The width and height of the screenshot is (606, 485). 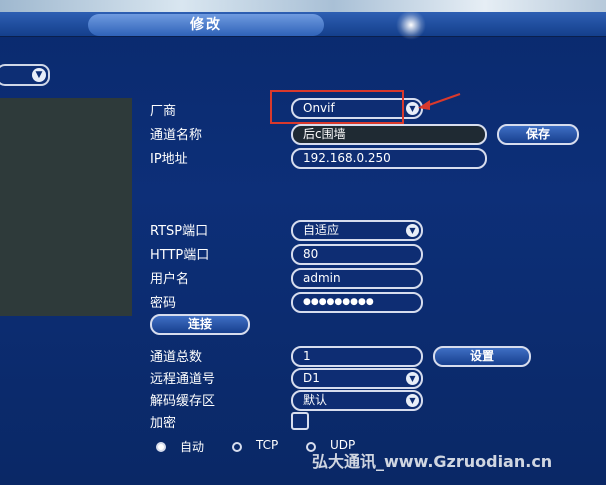 I want to click on dialog-title: 修改, so click(x=206, y=25).